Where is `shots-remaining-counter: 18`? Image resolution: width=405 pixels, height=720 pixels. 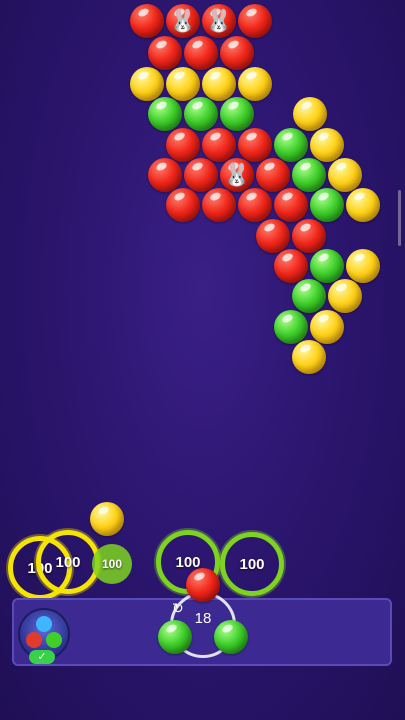
shots-remaining-counter: 18 is located at coordinates (203, 618).